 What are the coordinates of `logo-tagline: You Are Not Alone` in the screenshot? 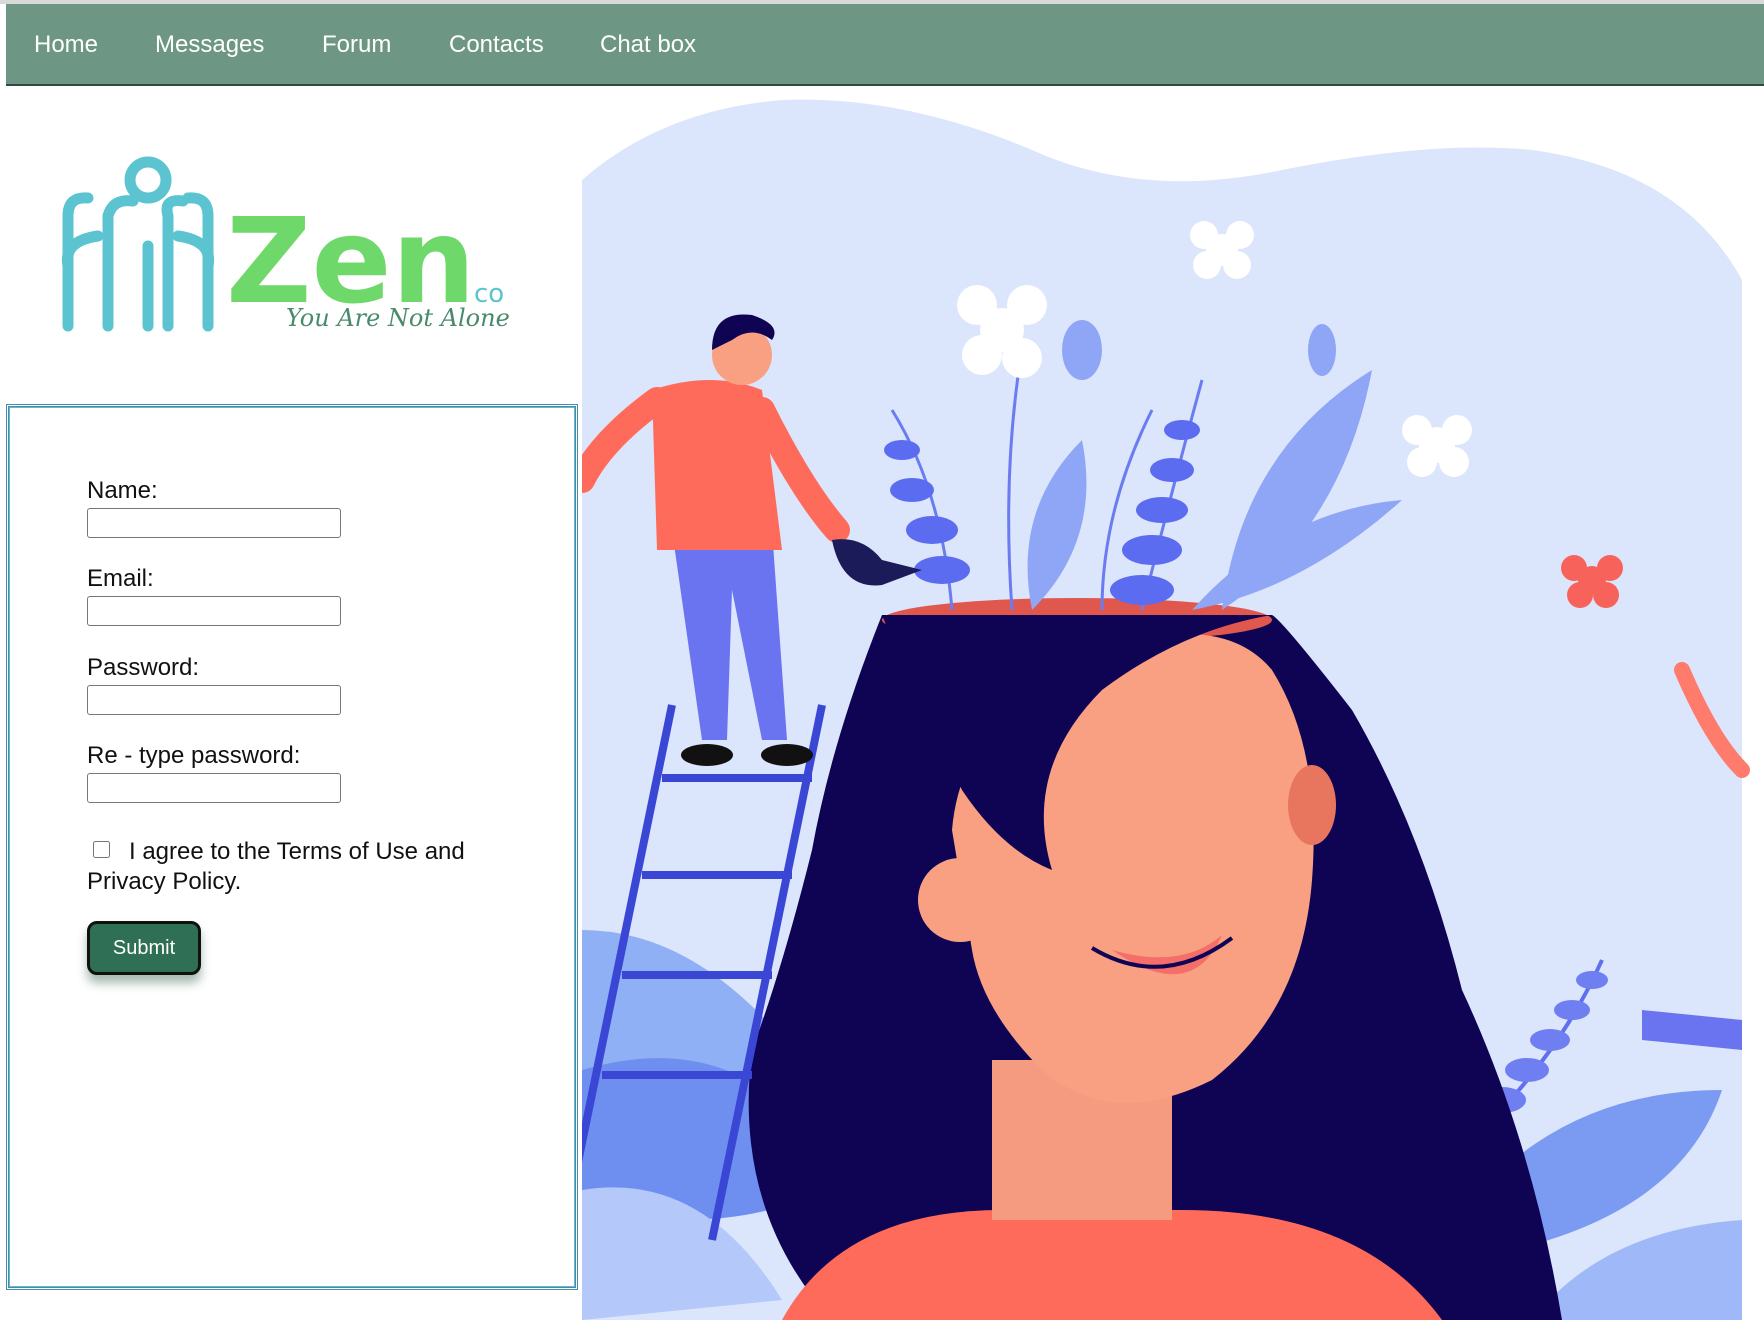 It's located at (398, 318).